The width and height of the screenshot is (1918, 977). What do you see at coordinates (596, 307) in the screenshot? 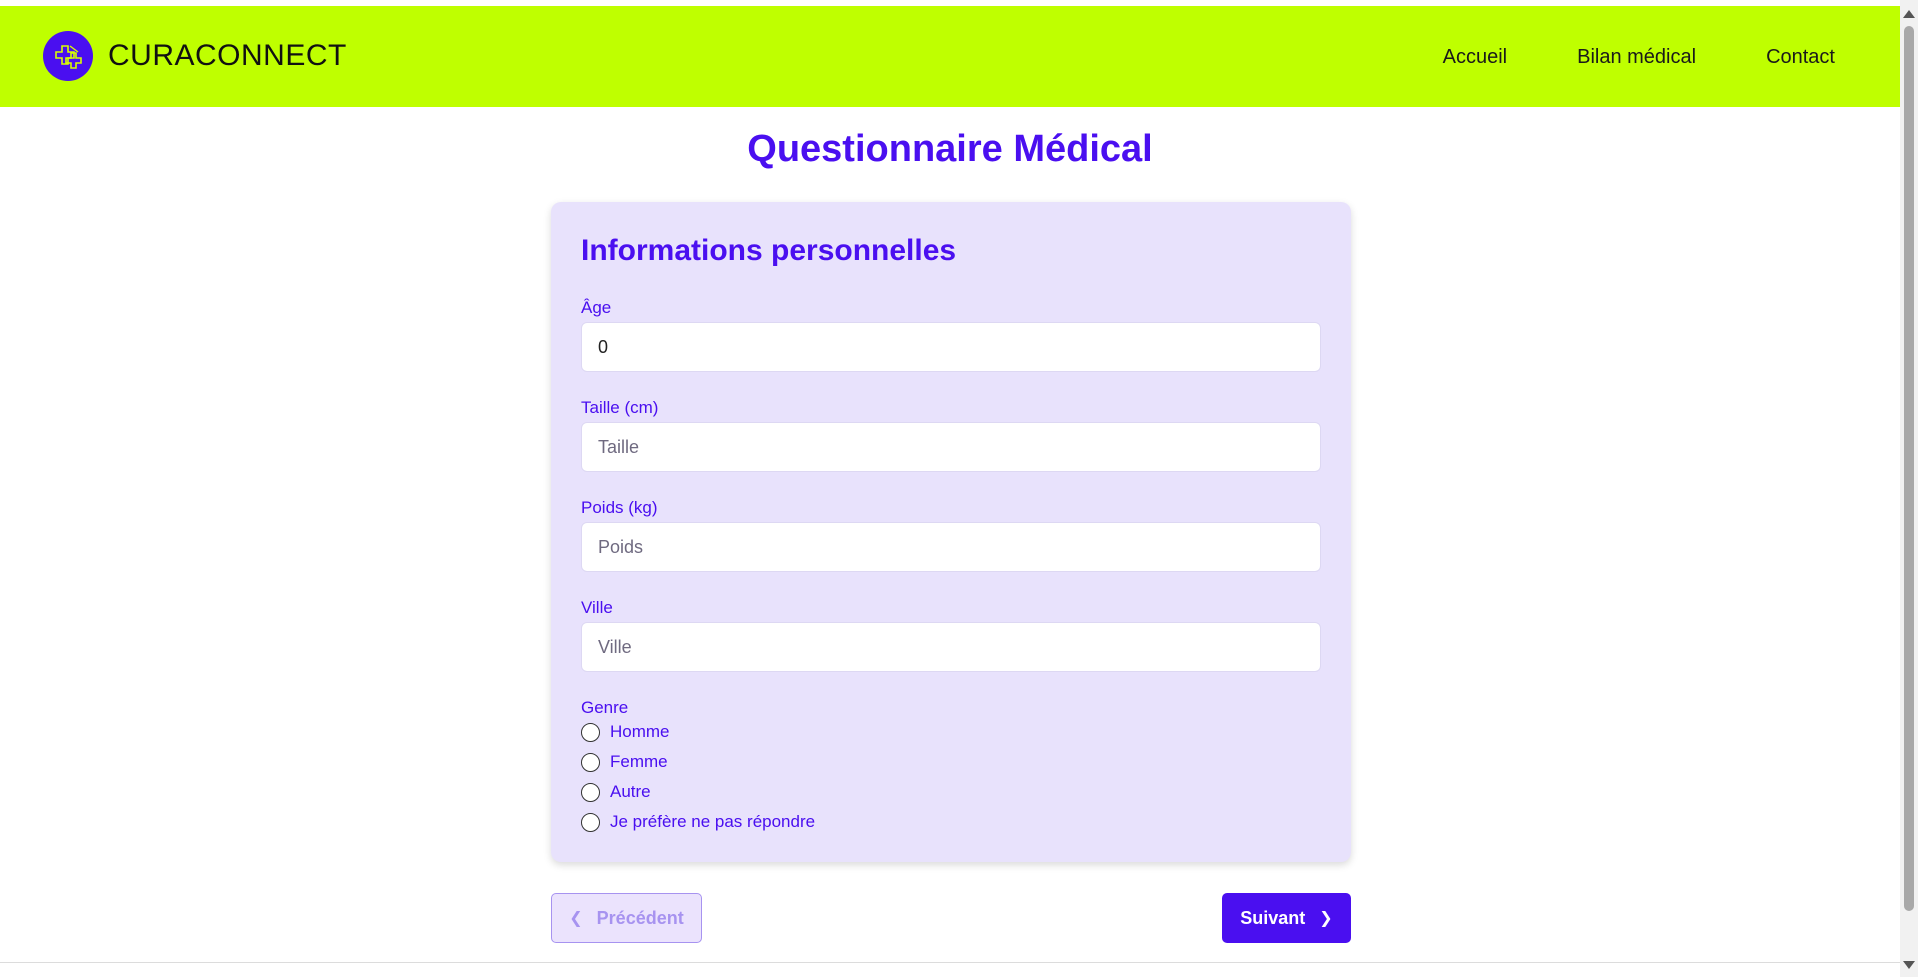
I see `age-label: Âge` at bounding box center [596, 307].